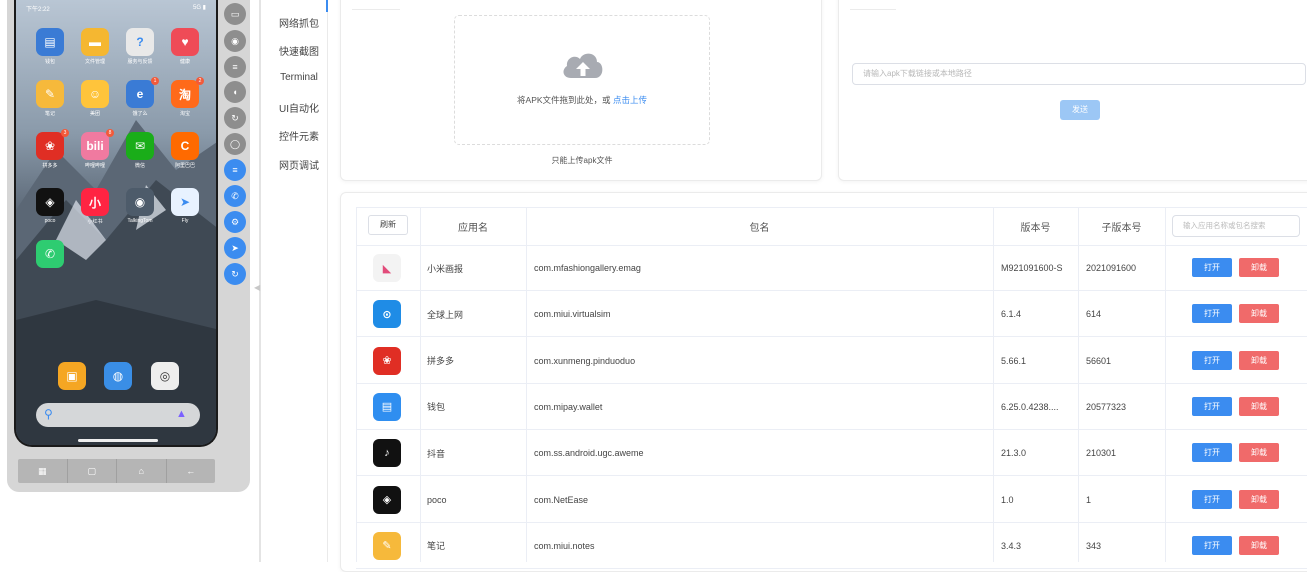 This screenshot has width=1307, height=572. I want to click on phone-app-label: poco, so click(50, 221).